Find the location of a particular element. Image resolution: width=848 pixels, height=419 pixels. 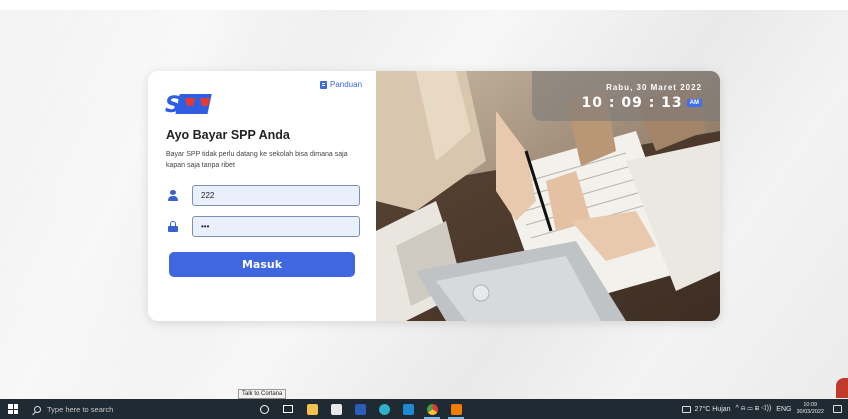

notification-icon is located at coordinates (837, 409).